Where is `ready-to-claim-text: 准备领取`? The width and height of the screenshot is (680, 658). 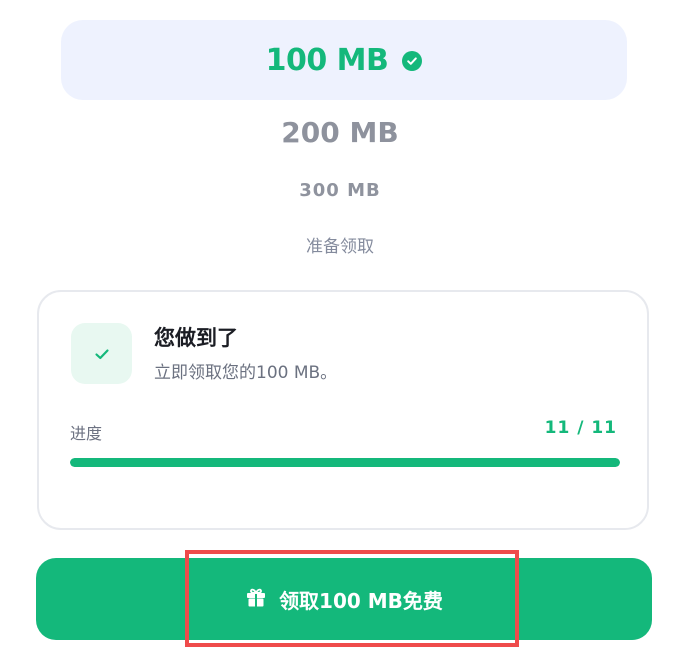 ready-to-claim-text: 准备领取 is located at coordinates (340, 247).